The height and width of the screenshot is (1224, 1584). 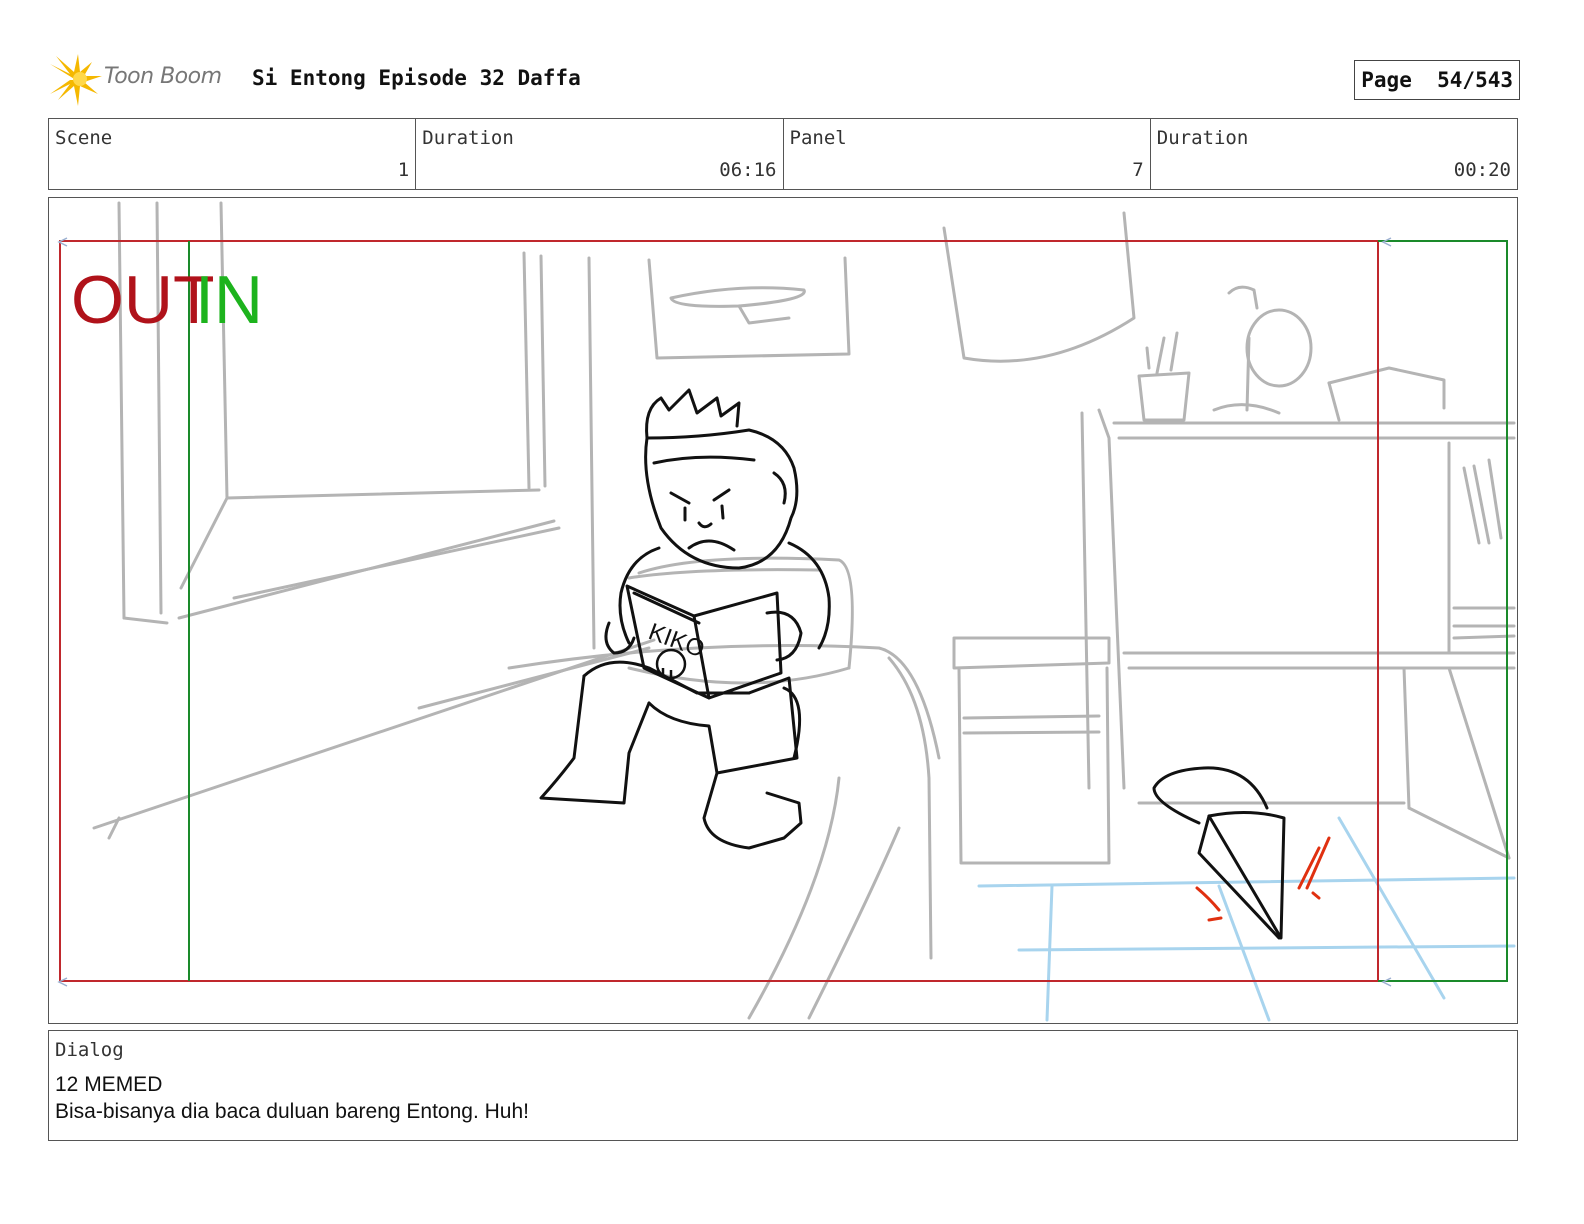 I want to click on in-label: IN, so click(x=229, y=300).